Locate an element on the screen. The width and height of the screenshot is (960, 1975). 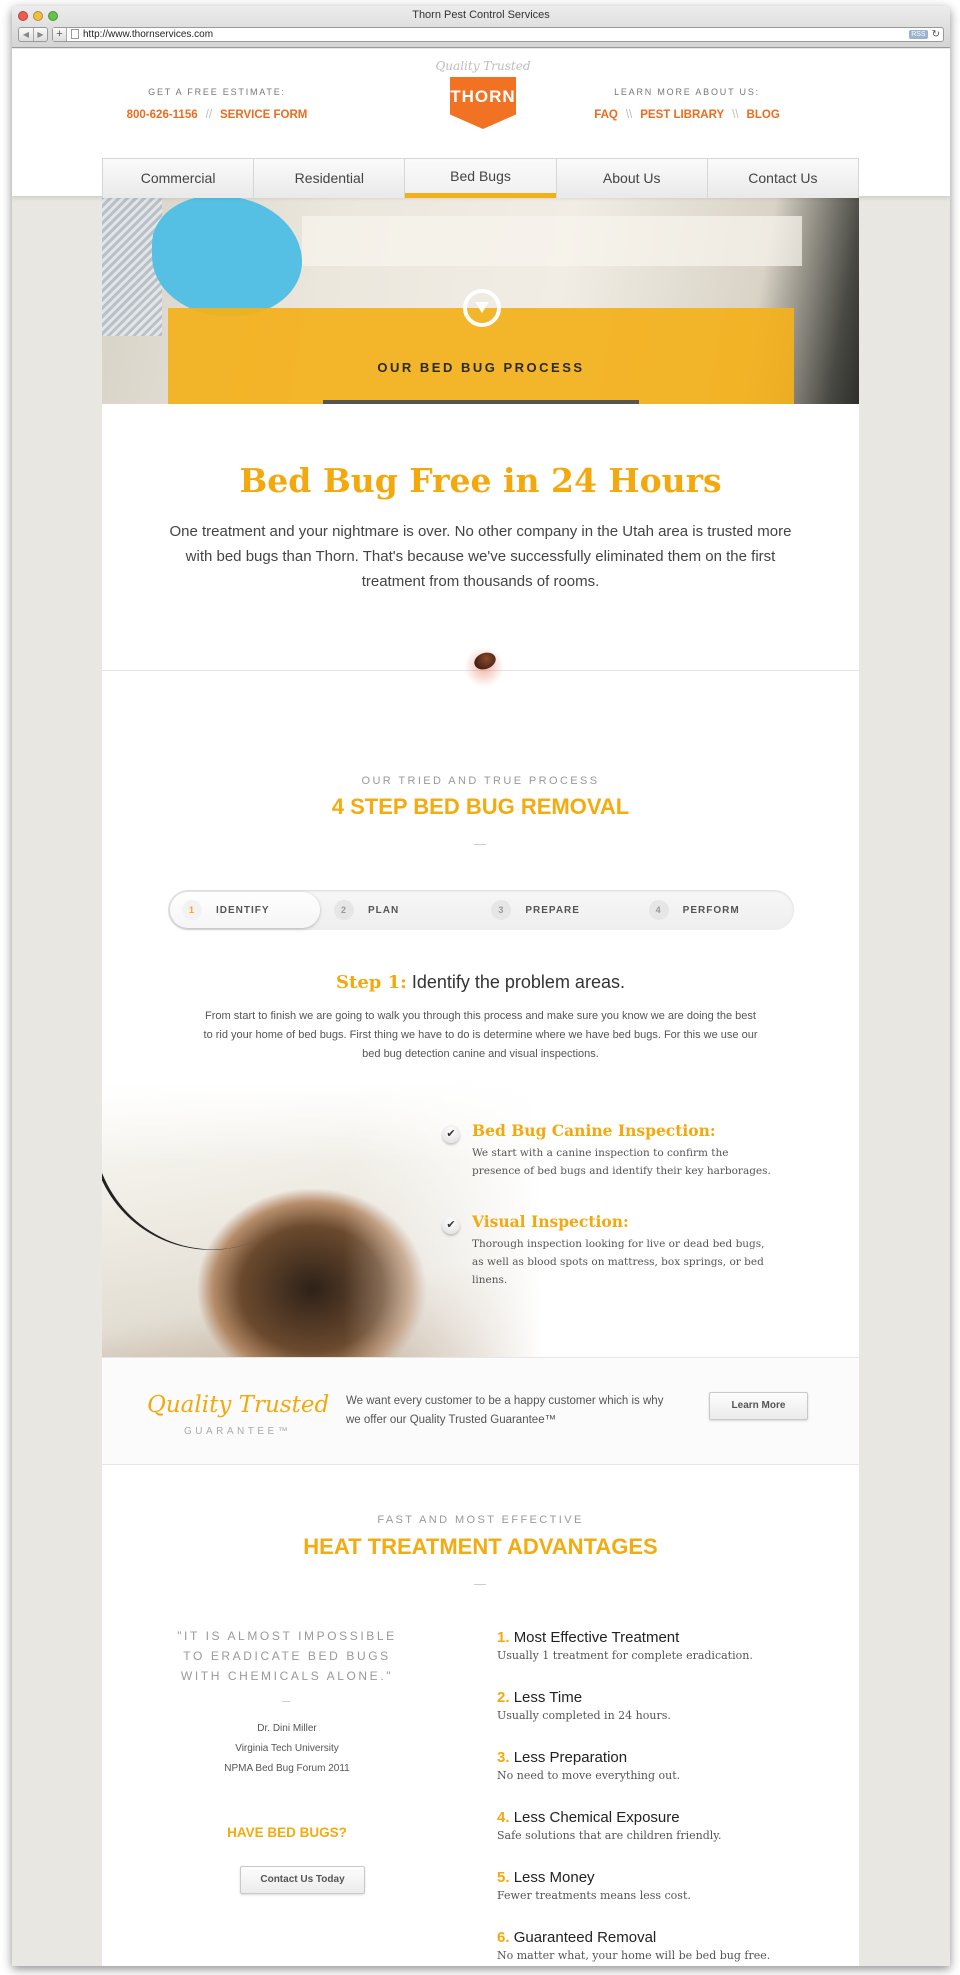
step-tab-perform: 4 PERFORM is located at coordinates (715, 910).